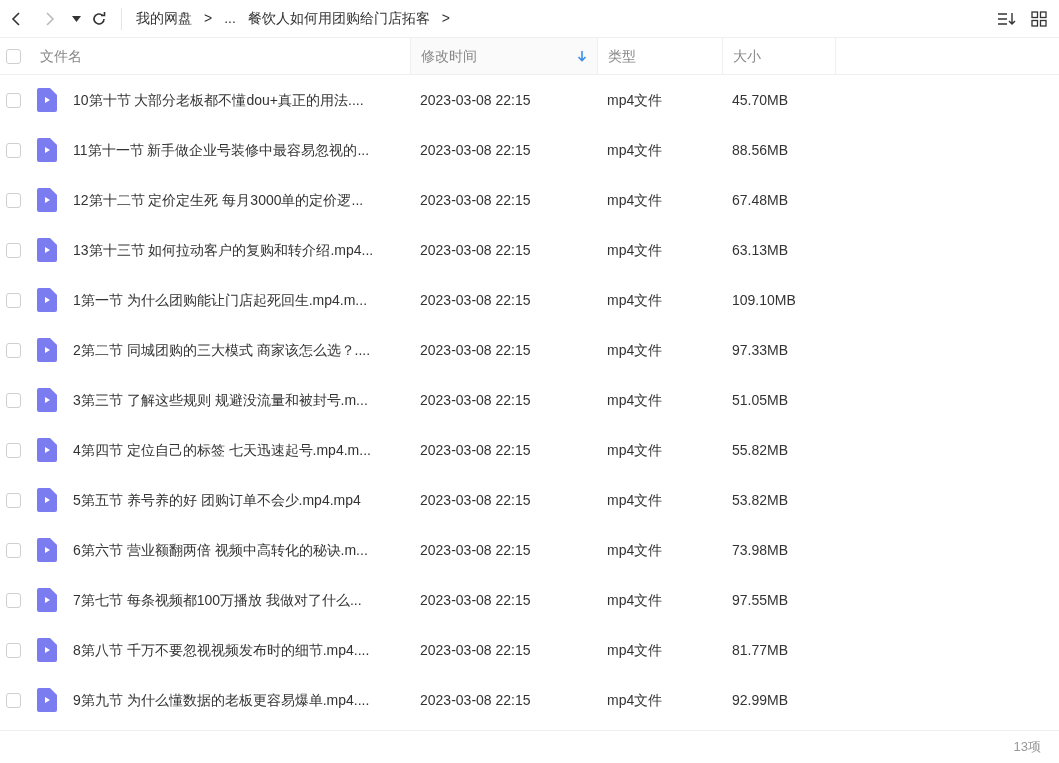 This screenshot has height=763, width=1059. Describe the element at coordinates (50, 18) in the screenshot. I see `forward-icon` at that location.